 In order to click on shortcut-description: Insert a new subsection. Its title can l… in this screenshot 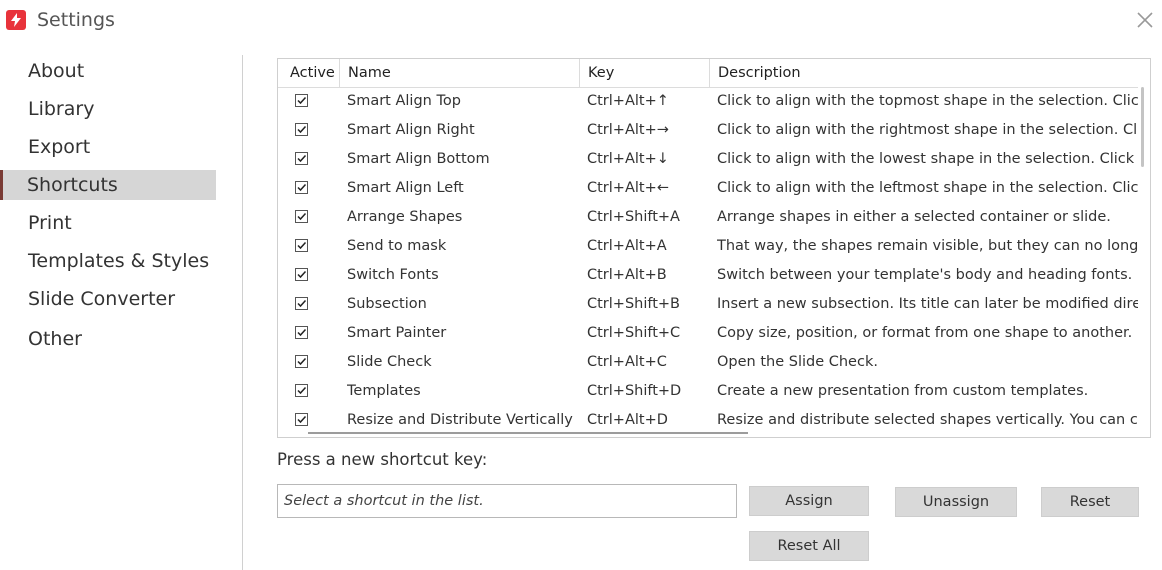, I will do `click(927, 304)`.